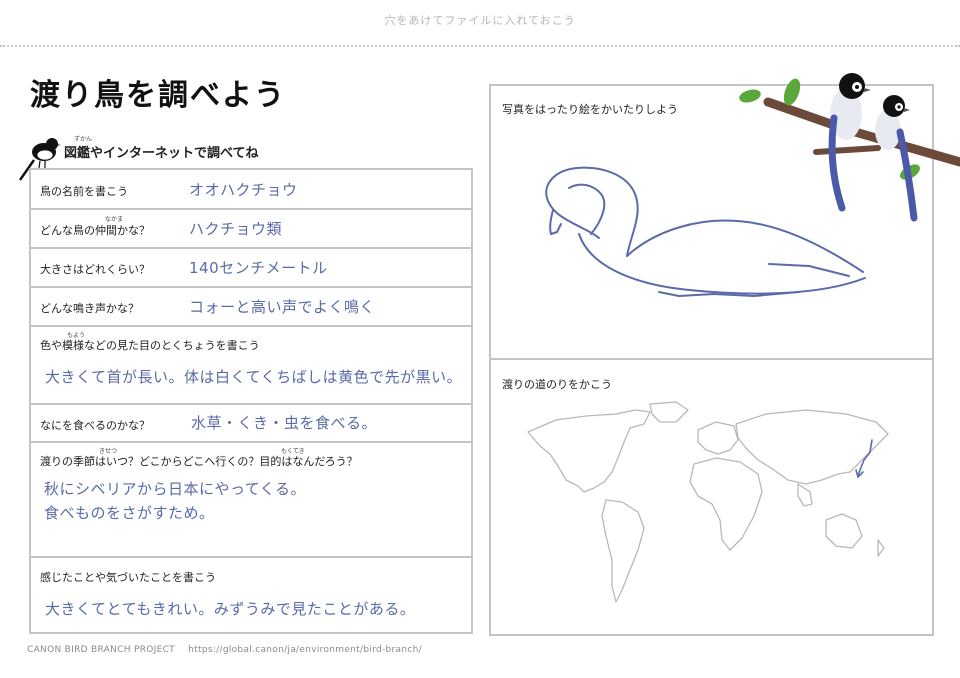 The width and height of the screenshot is (960, 678). Describe the element at coordinates (95, 230) in the screenshot. I see `question-label: どんな鳥の仲間かな？` at that location.